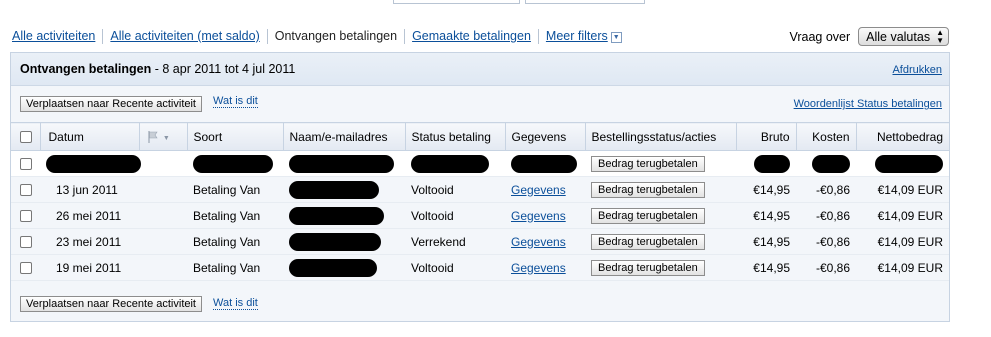 This screenshot has height=337, width=991. I want to click on move-to-recent-button-bottom: Verplaatsen naar Recente activiteit, so click(111, 304).